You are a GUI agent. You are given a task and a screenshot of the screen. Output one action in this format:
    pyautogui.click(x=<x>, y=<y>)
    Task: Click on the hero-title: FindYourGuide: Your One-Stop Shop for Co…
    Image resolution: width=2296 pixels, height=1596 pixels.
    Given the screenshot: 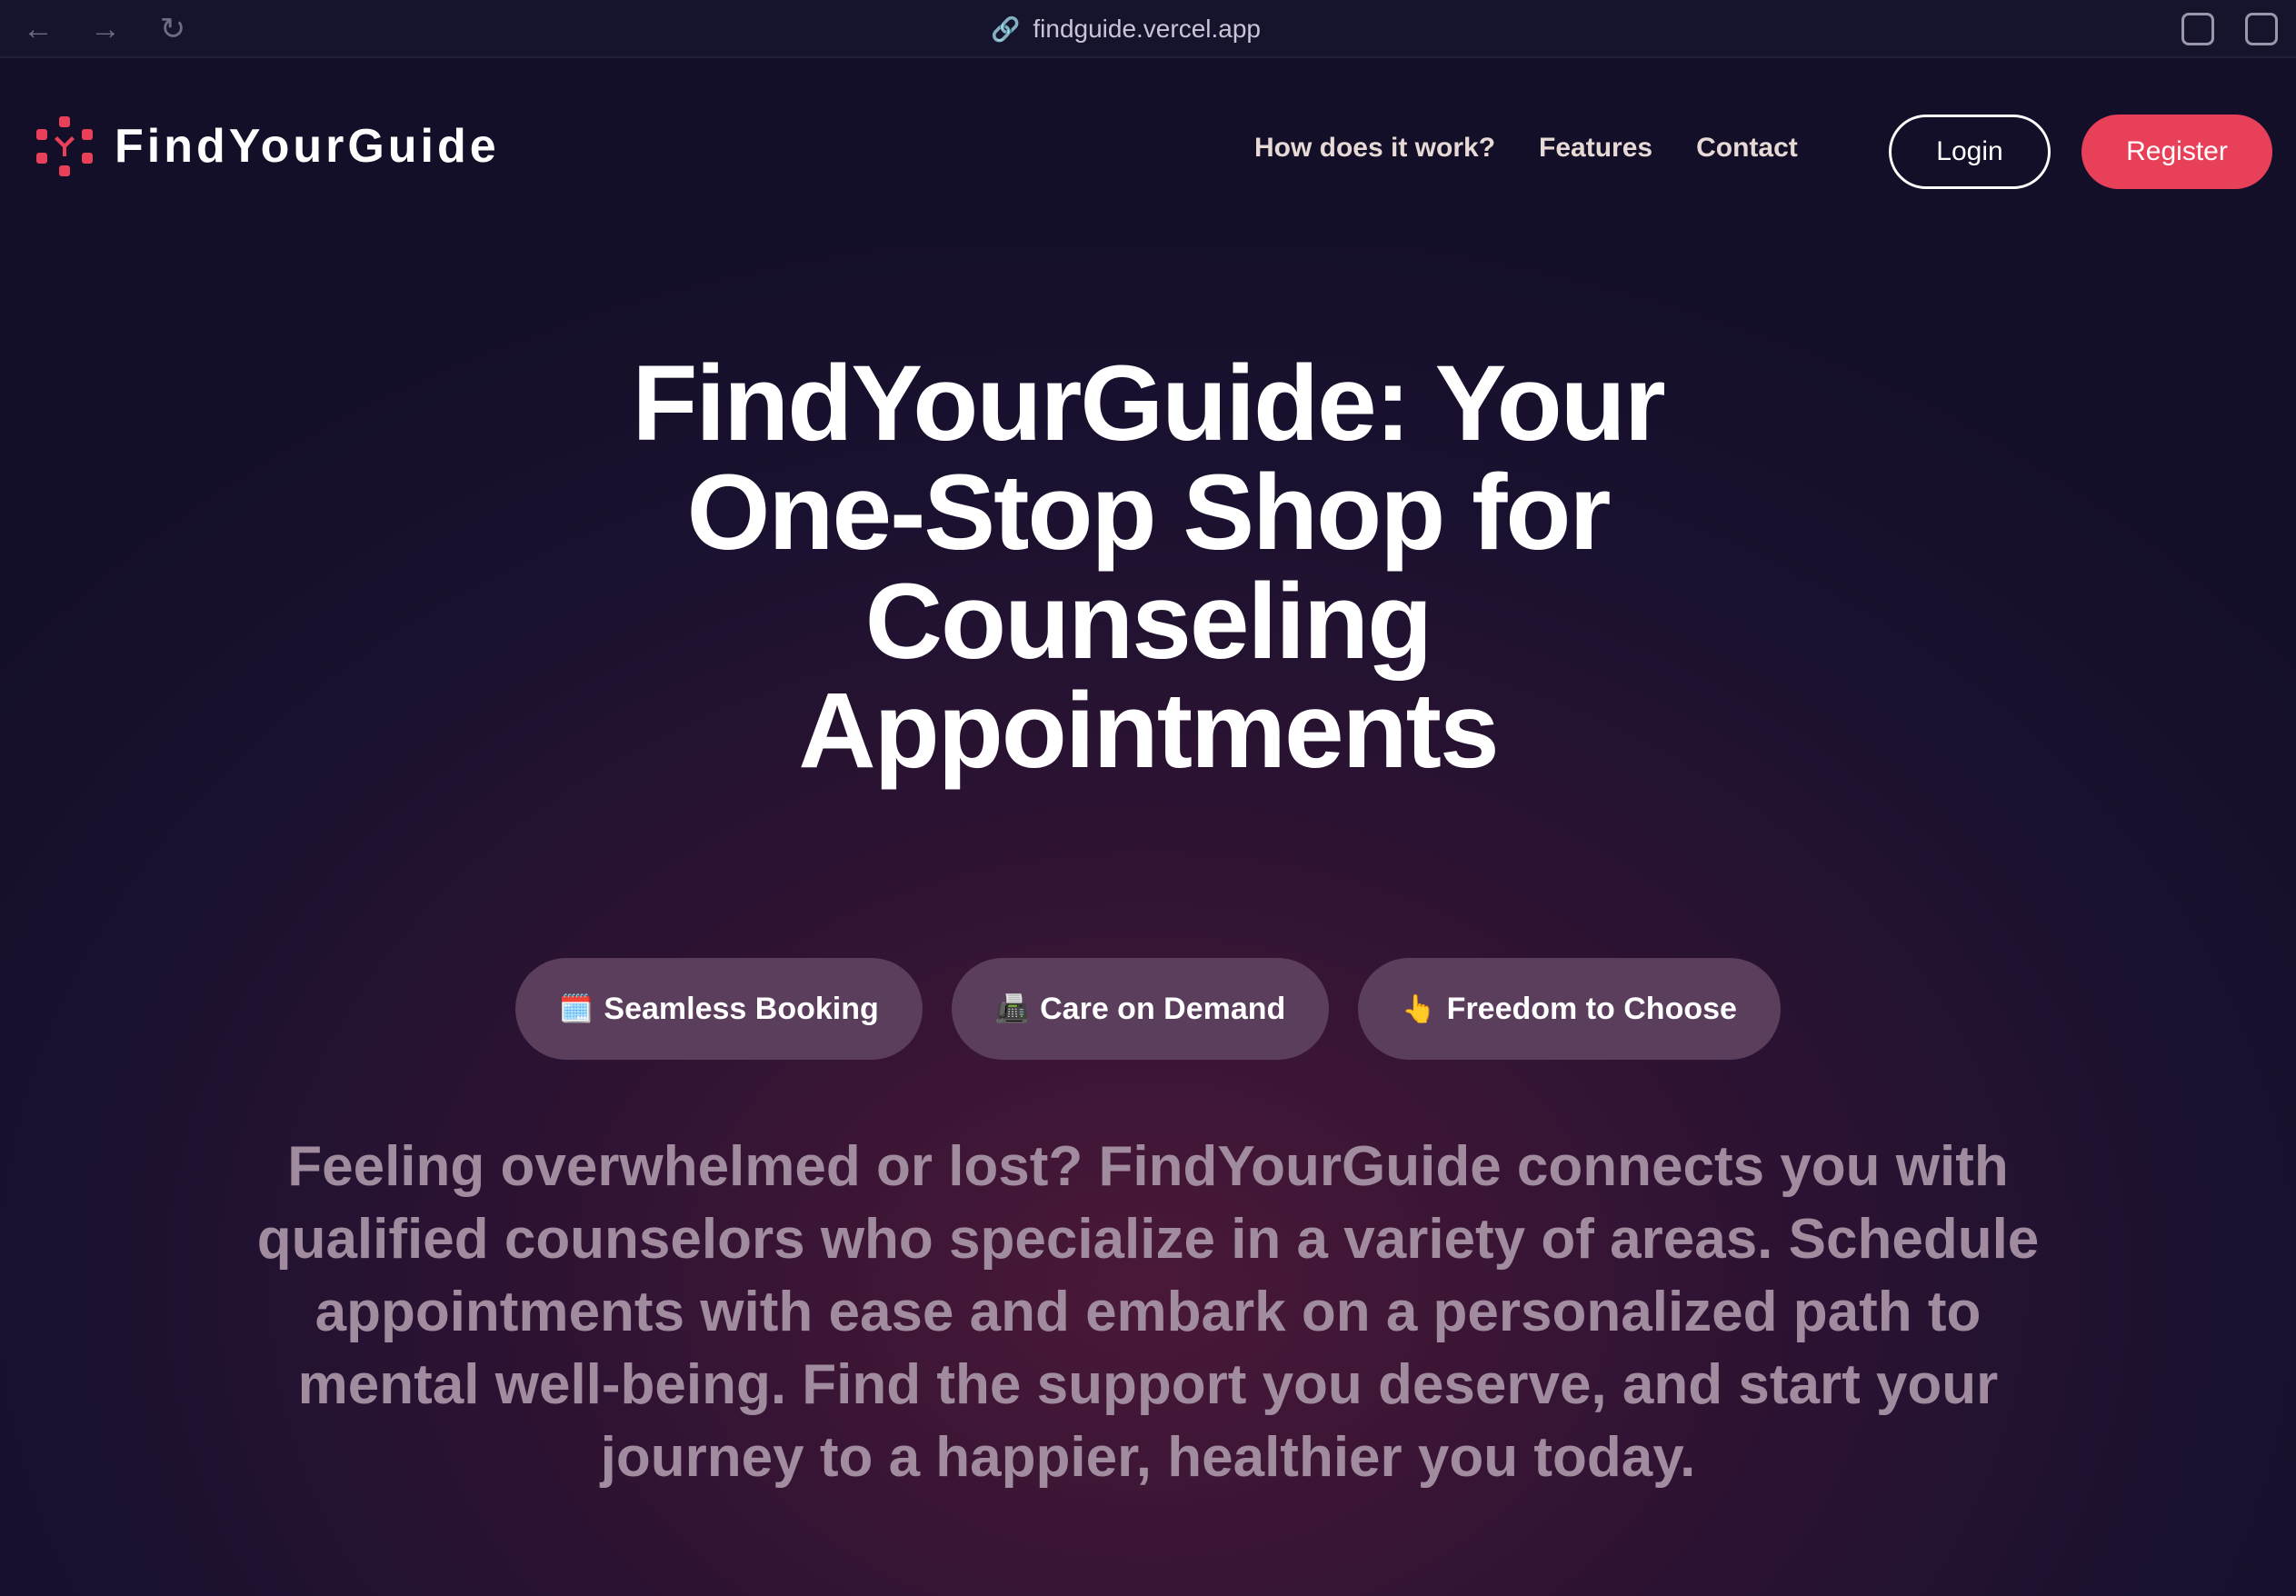 What is the action you would take?
    pyautogui.click(x=1148, y=567)
    